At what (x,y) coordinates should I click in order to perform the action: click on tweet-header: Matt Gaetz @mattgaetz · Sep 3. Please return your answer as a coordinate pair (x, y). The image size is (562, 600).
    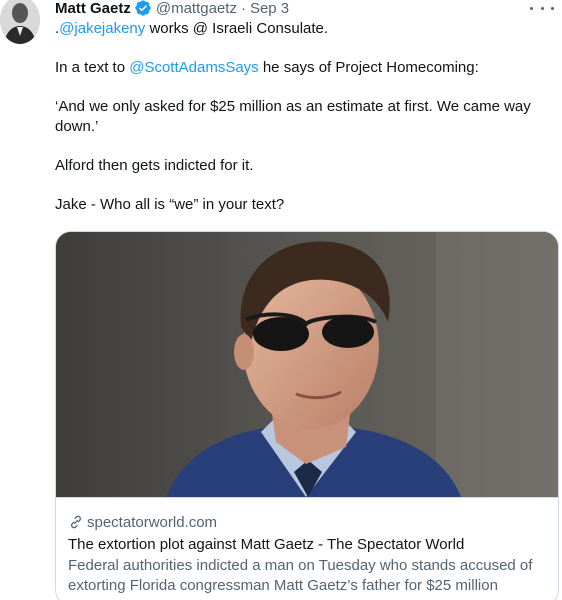
    Looking at the image, I should click on (172, 9).